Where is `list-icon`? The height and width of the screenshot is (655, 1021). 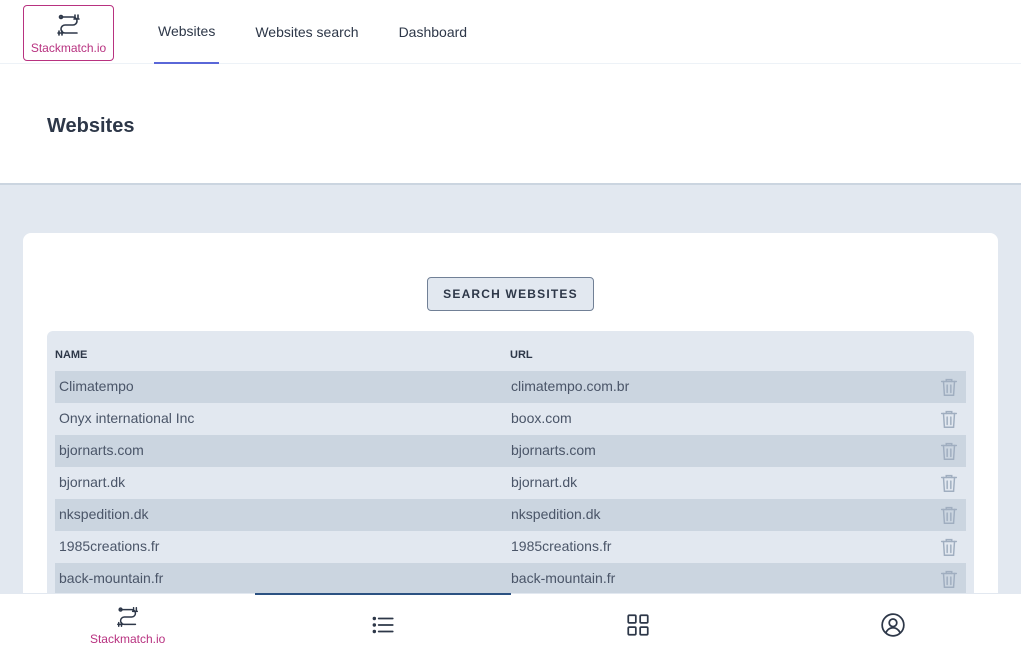 list-icon is located at coordinates (383, 624).